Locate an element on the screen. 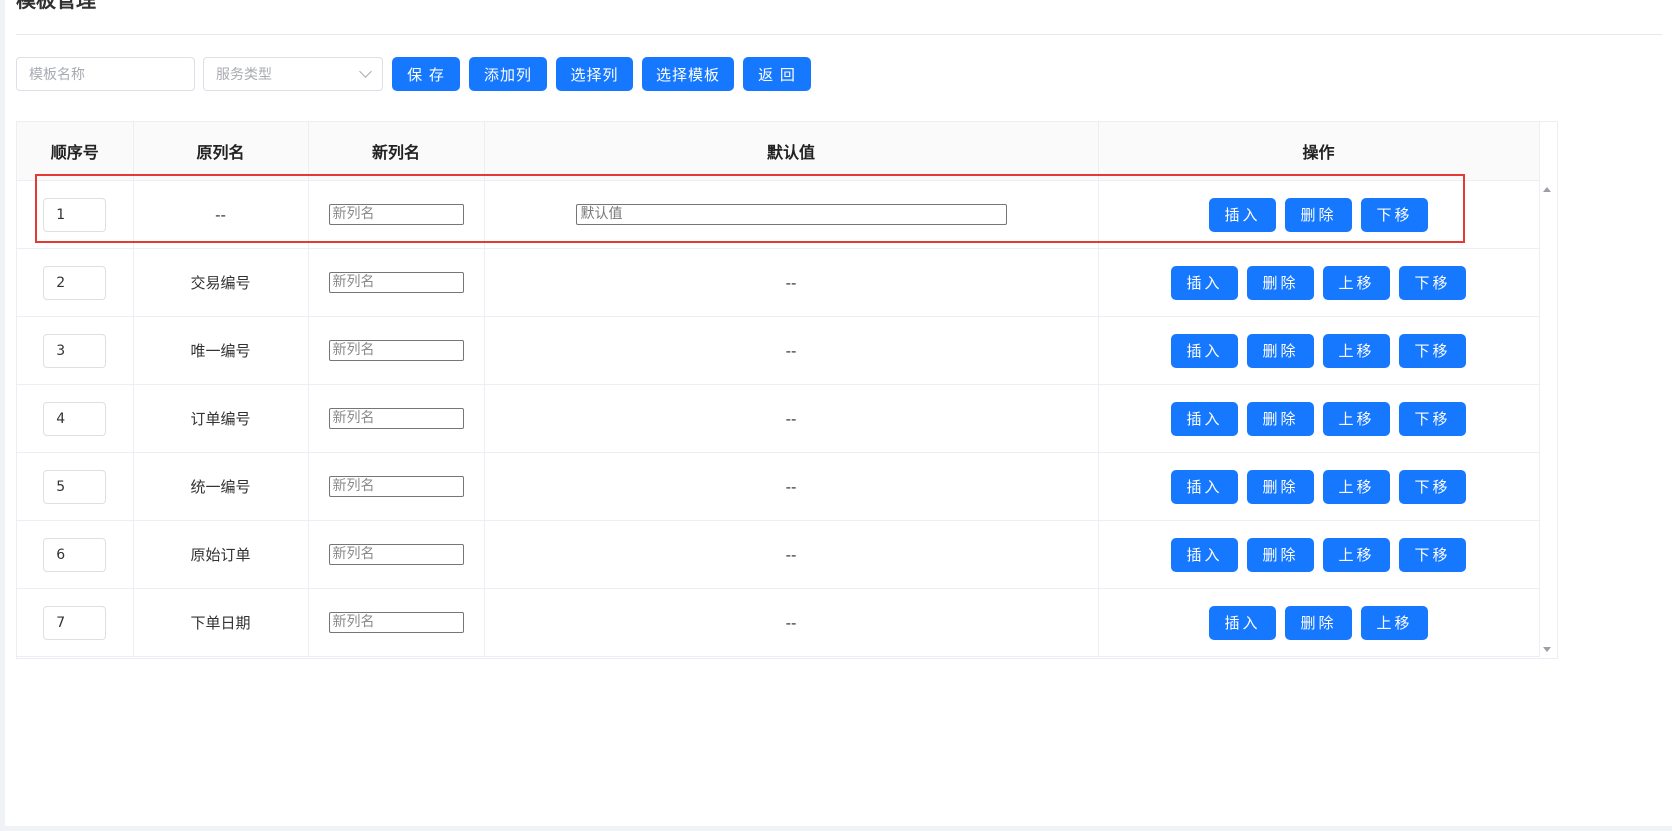 Image resolution: width=1672 pixels, height=831 pixels. seq-input: 4 is located at coordinates (75, 418).